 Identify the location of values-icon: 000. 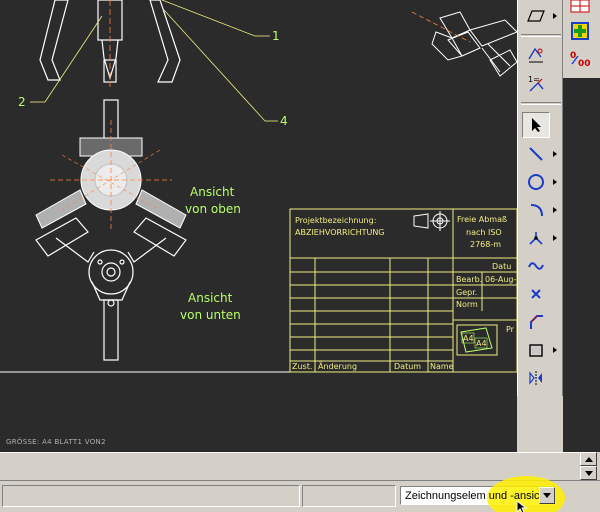
(580, 60).